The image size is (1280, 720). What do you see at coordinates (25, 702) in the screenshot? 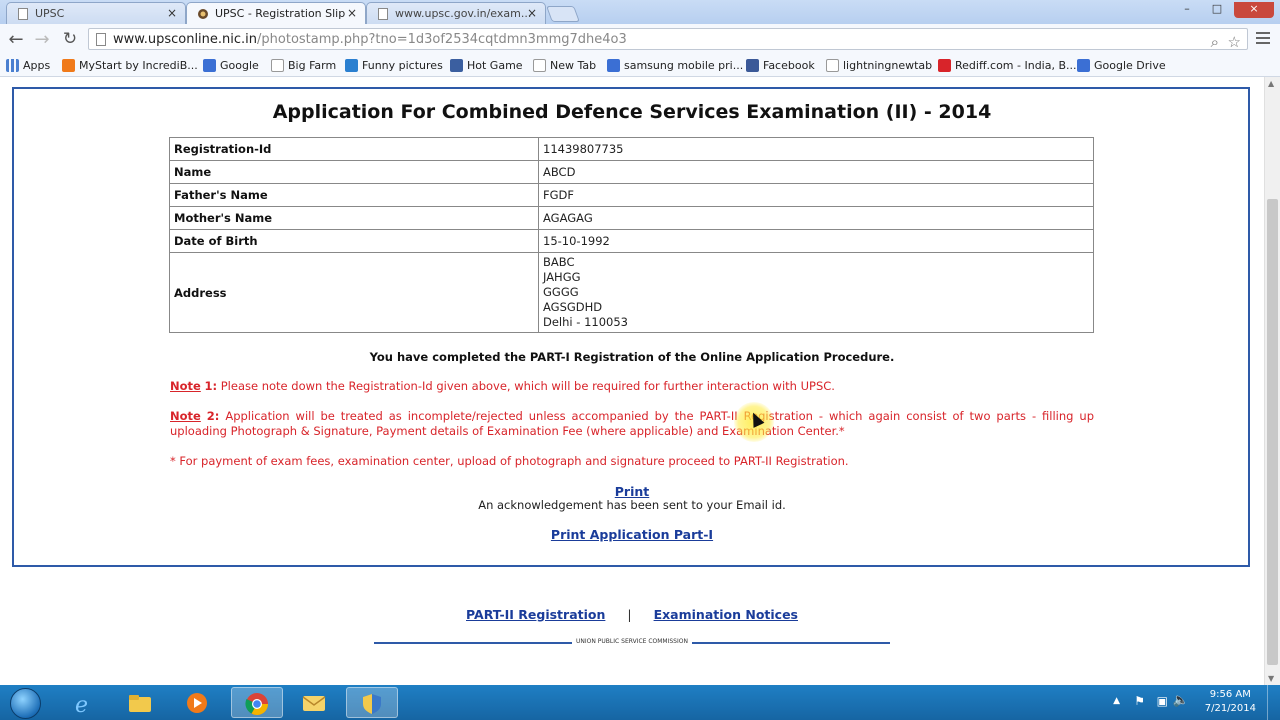
I see `start-button` at bounding box center [25, 702].